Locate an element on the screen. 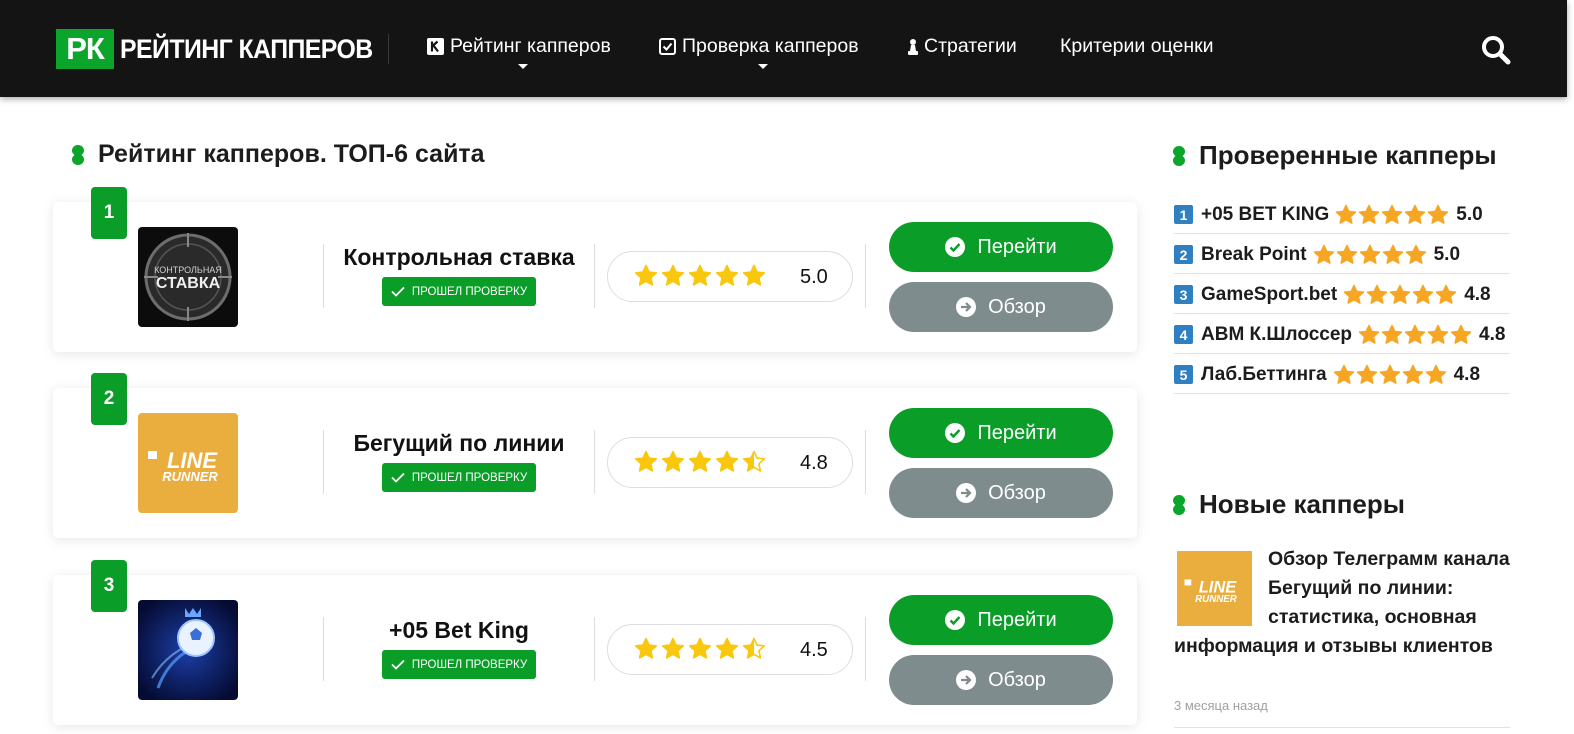 This screenshot has width=1574, height=734. capper-name: Break Point is located at coordinates (1254, 254).